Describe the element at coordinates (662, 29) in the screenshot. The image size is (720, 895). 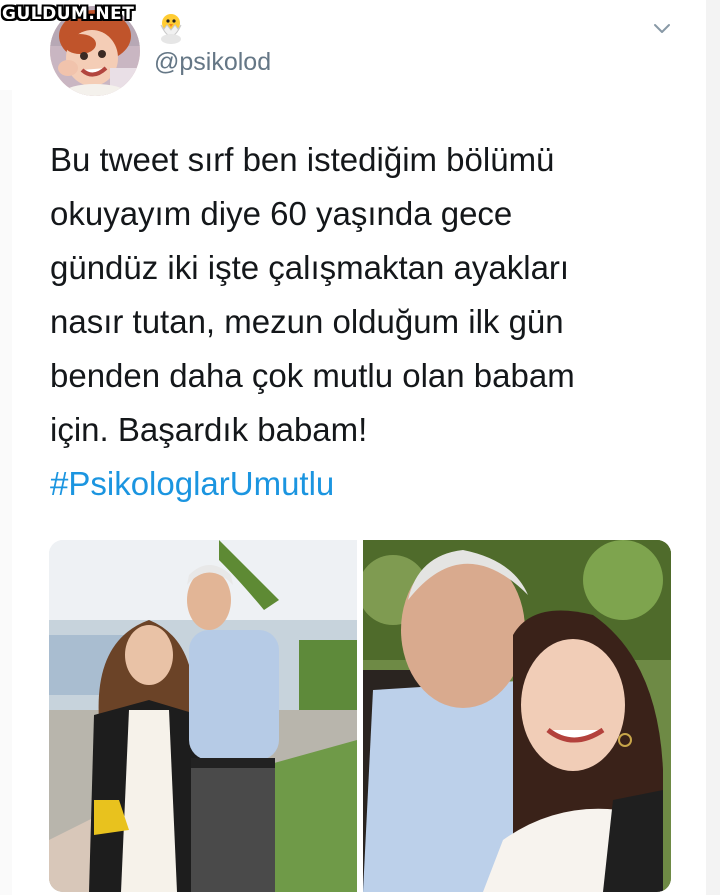
I see `chevron-down-icon` at that location.